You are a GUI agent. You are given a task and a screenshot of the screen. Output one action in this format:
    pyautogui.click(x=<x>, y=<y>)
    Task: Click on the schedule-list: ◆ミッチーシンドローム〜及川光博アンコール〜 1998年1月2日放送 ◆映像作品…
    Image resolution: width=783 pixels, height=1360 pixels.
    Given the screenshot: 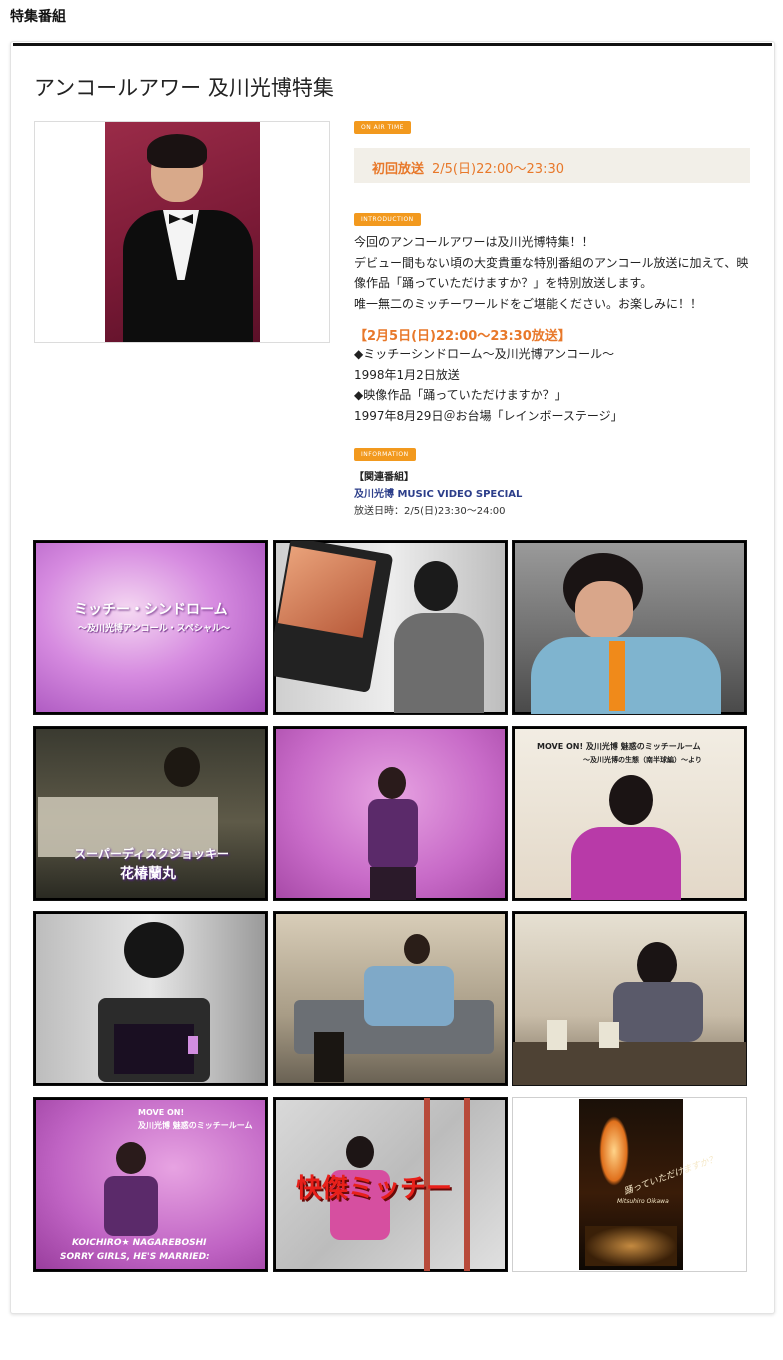 What is the action you would take?
    pyautogui.click(x=488, y=385)
    